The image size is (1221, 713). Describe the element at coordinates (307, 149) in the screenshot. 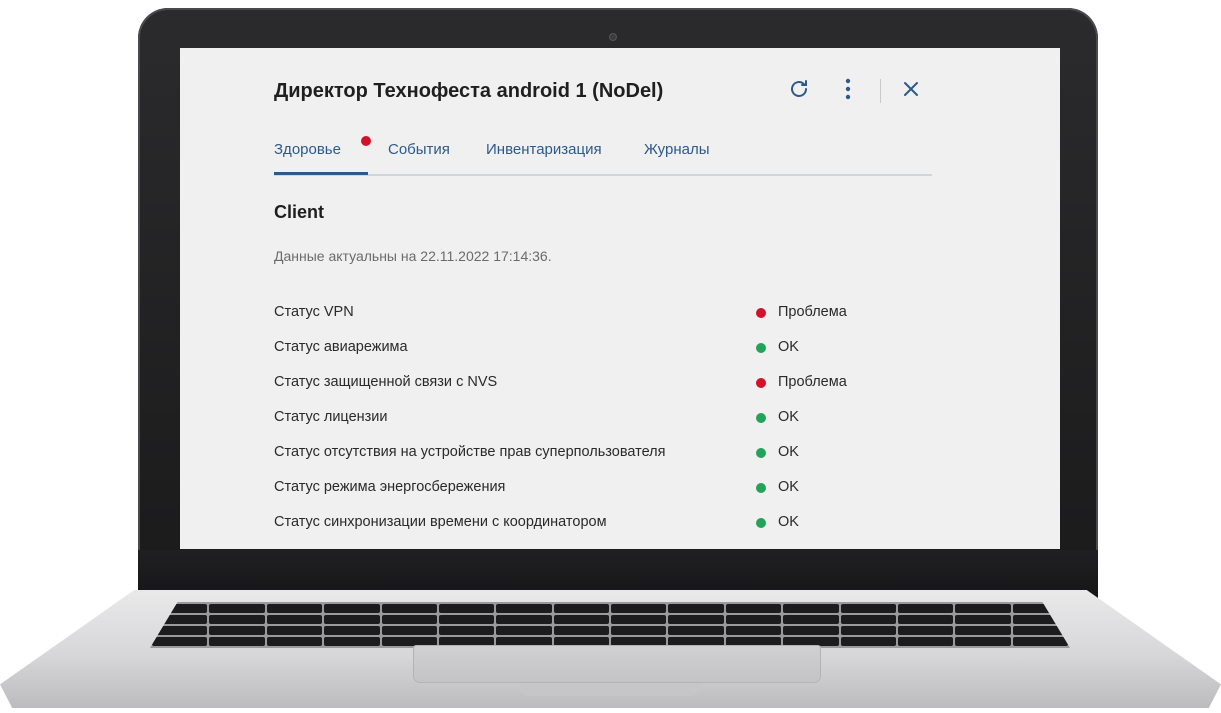

I see `tab-label: Здоровье` at that location.